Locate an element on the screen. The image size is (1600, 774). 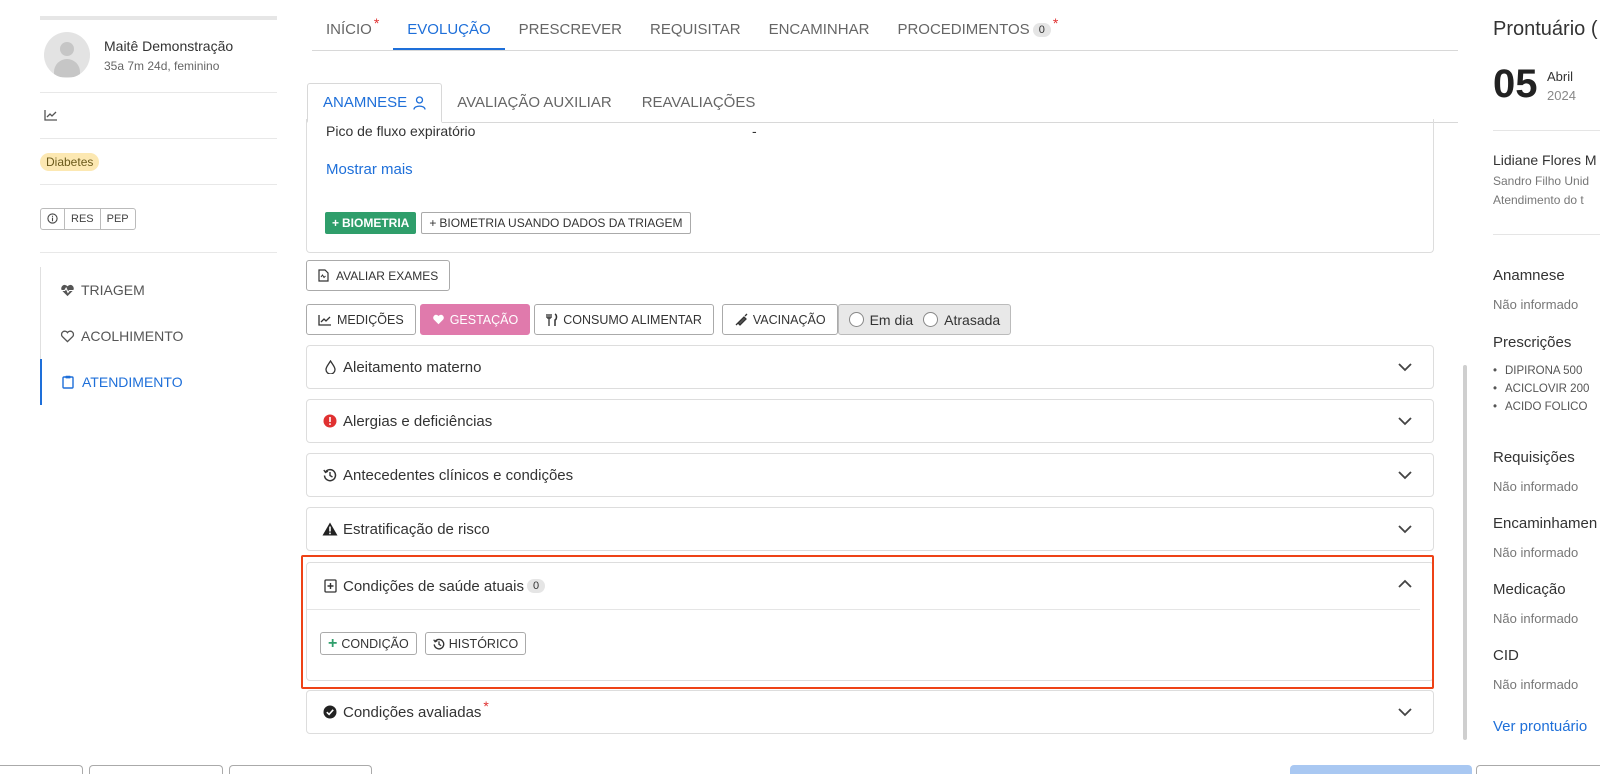
avatar is located at coordinates (67, 55).